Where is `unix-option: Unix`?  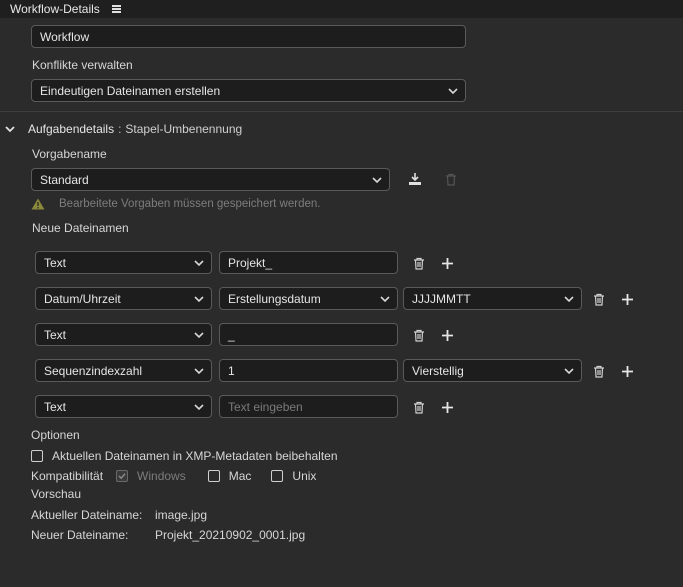 unix-option: Unix is located at coordinates (293, 476).